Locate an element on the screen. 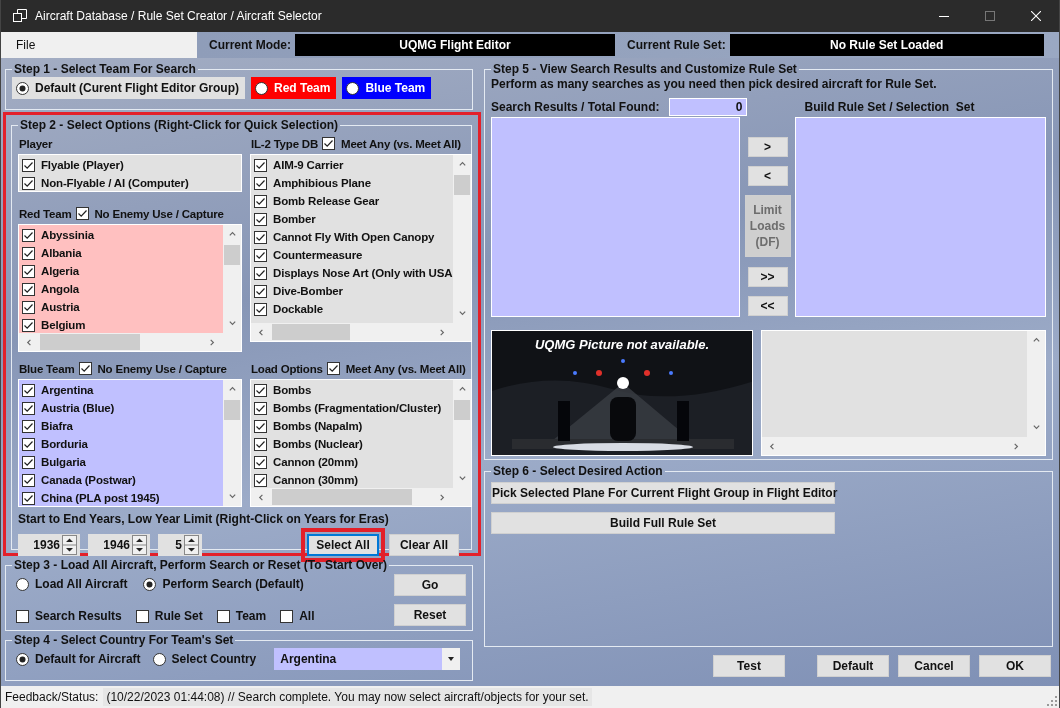  list-item: Cannon (30mm) is located at coordinates (352, 479).